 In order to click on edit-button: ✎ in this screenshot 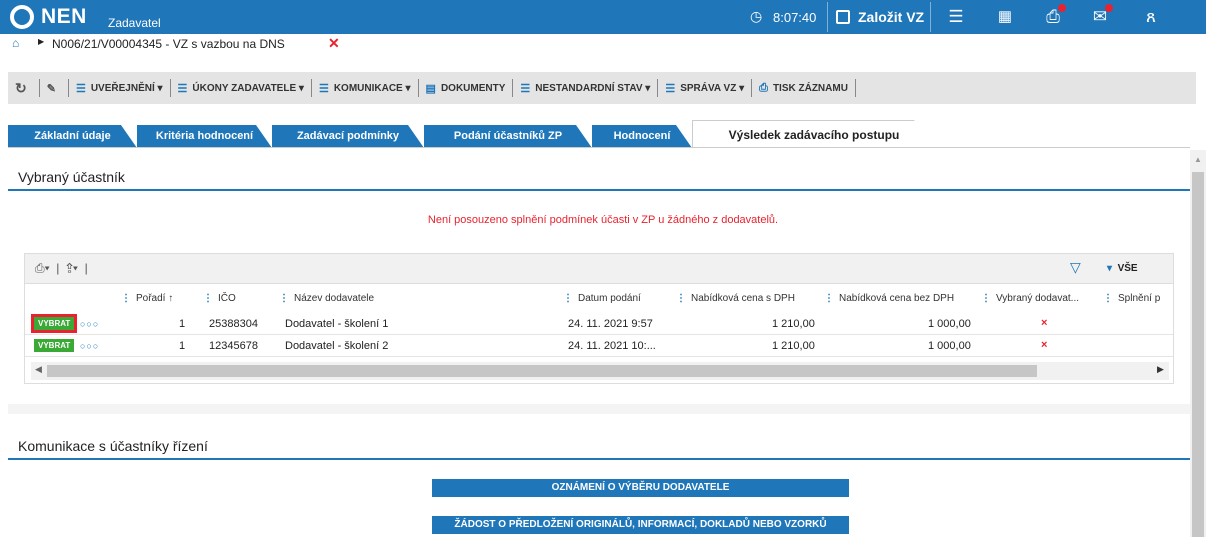, I will do `click(54, 88)`.